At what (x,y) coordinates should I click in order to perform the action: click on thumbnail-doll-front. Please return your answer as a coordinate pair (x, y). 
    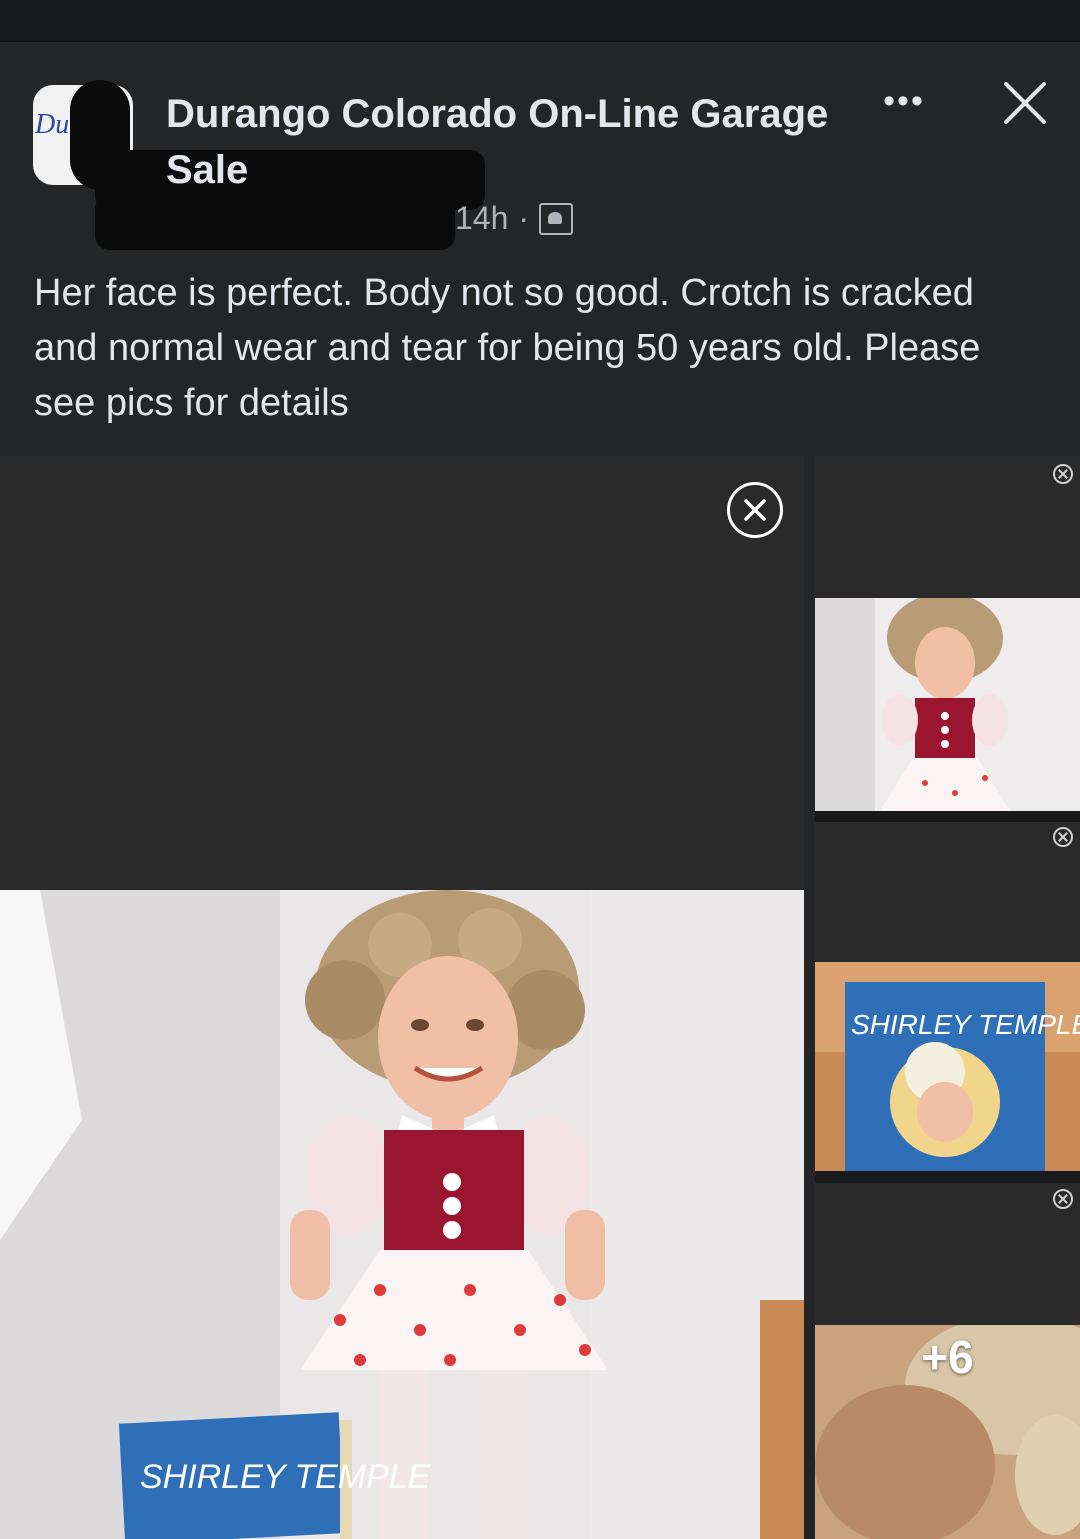
    Looking at the image, I should click on (947, 704).